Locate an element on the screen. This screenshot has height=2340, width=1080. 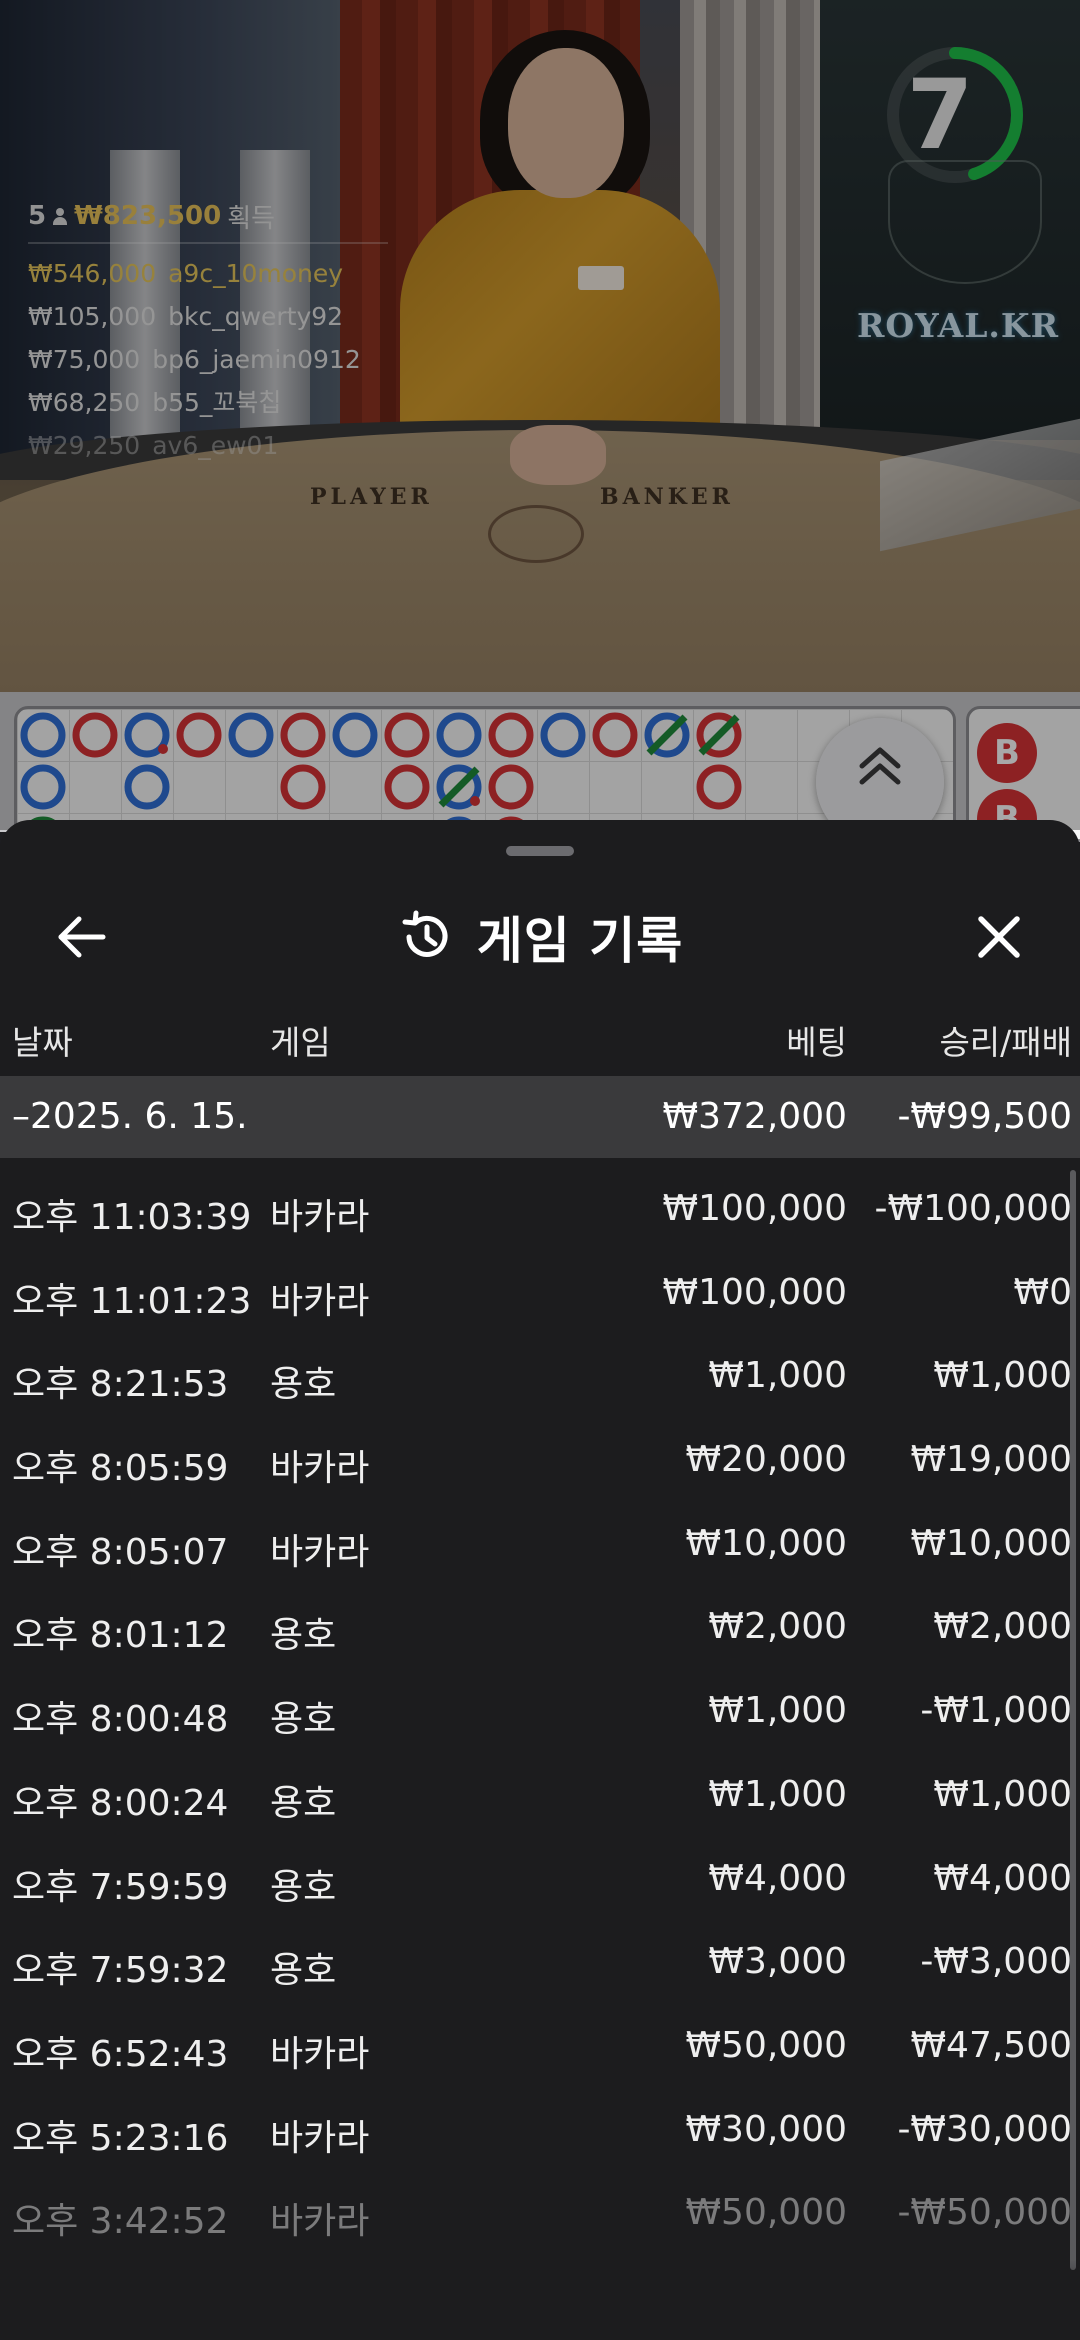
table-row: 오후 11:03:39 바카라 ₩100,000 -₩100,000 is located at coordinates (540, 1208).